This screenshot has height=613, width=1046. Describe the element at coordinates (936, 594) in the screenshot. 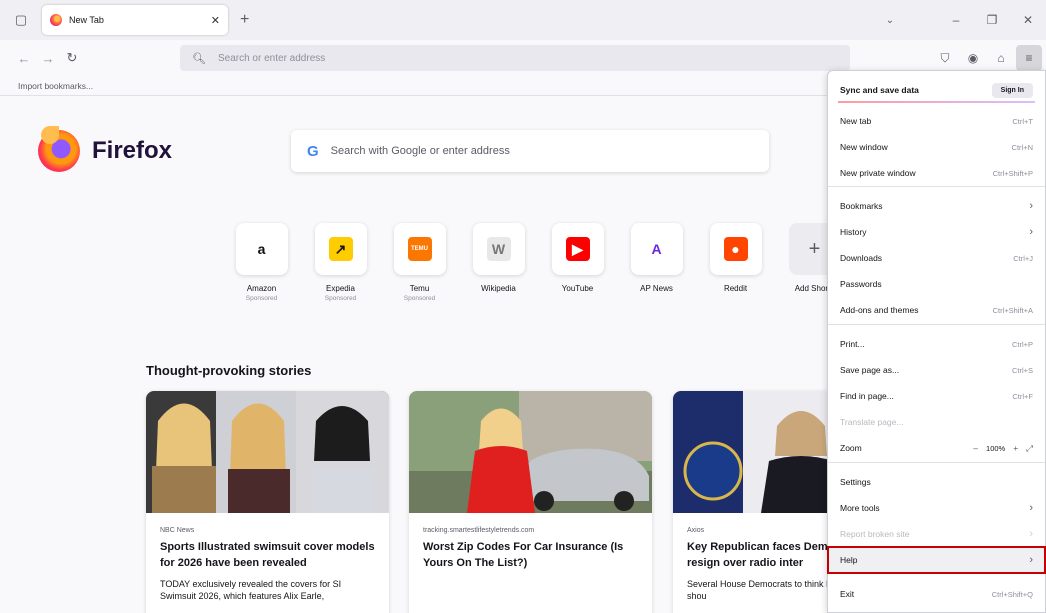

I see `menu-item-exit: Exit Ctrl+Shift+Q` at that location.